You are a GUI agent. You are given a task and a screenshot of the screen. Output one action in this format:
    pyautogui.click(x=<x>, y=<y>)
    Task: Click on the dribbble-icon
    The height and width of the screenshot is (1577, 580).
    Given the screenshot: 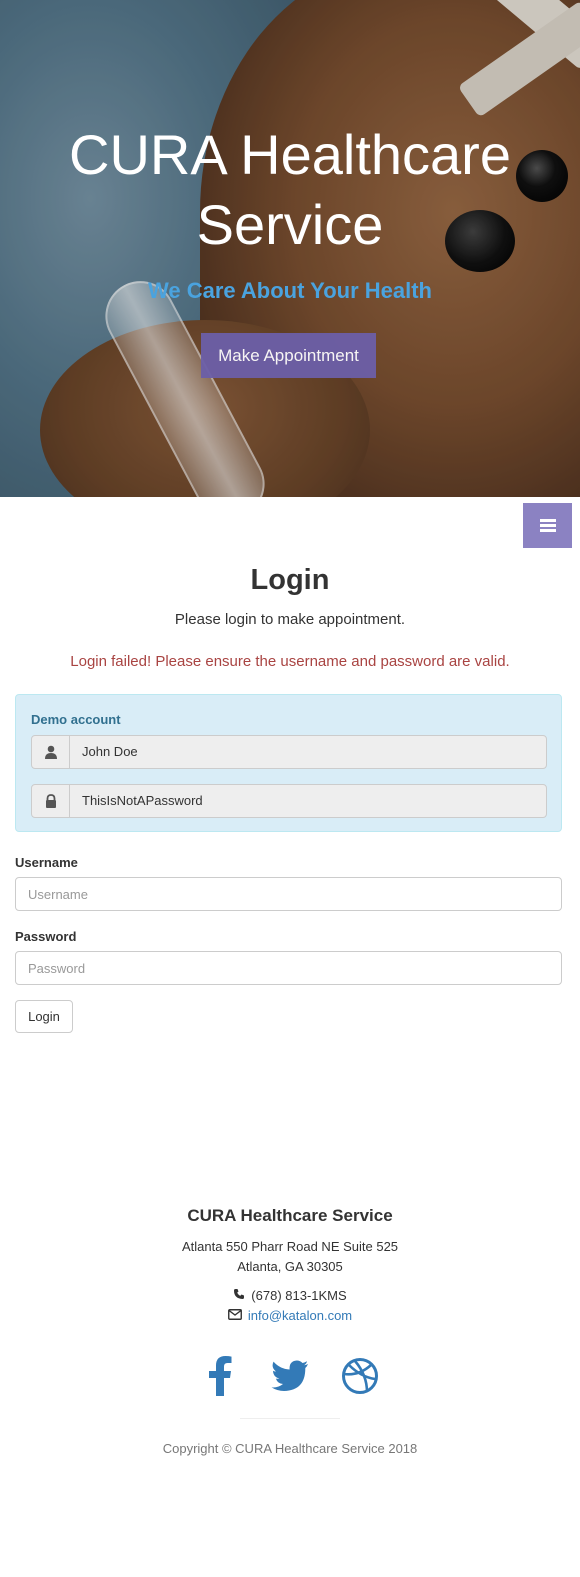 What is the action you would take?
    pyautogui.click(x=360, y=1376)
    